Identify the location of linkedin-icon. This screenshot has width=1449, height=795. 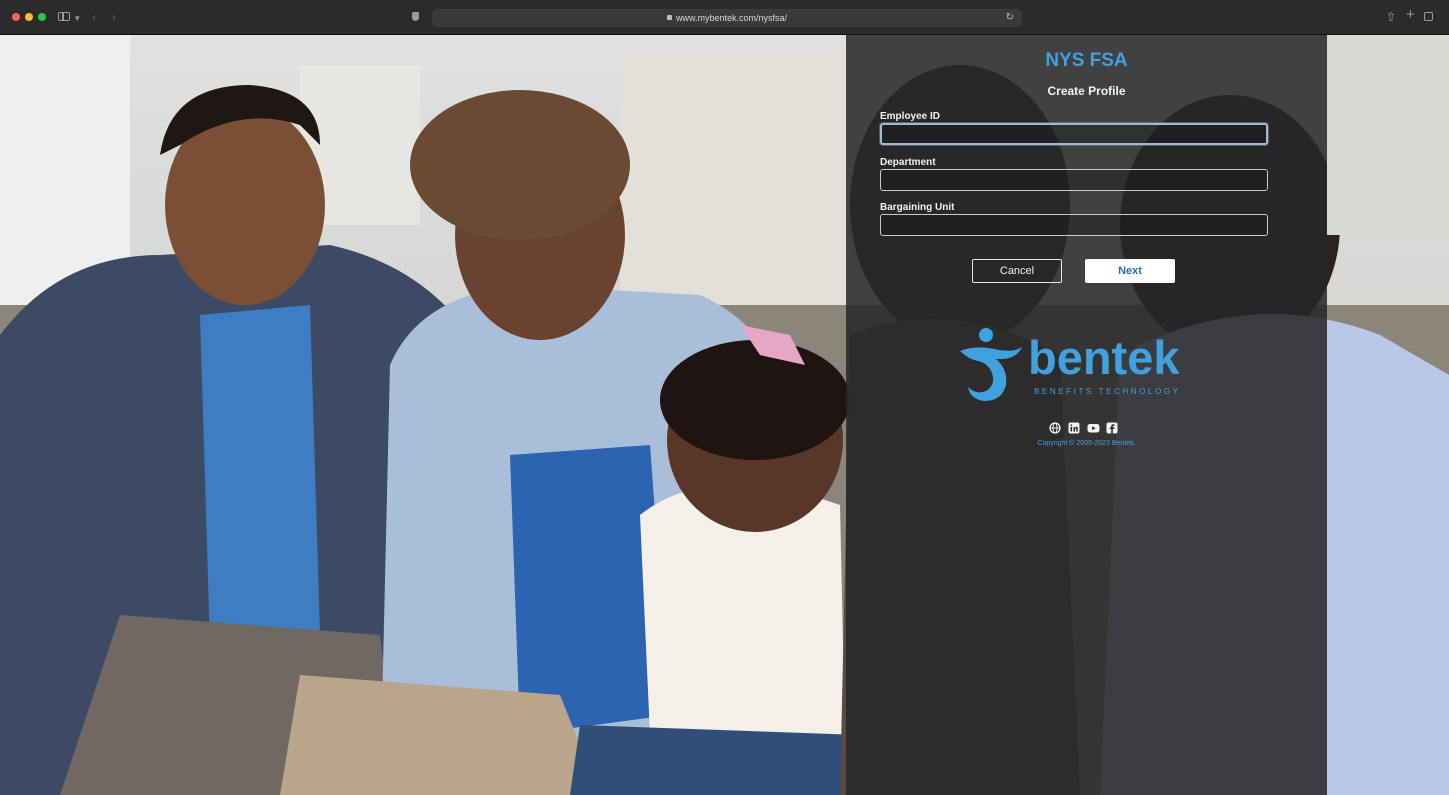
(1075, 428).